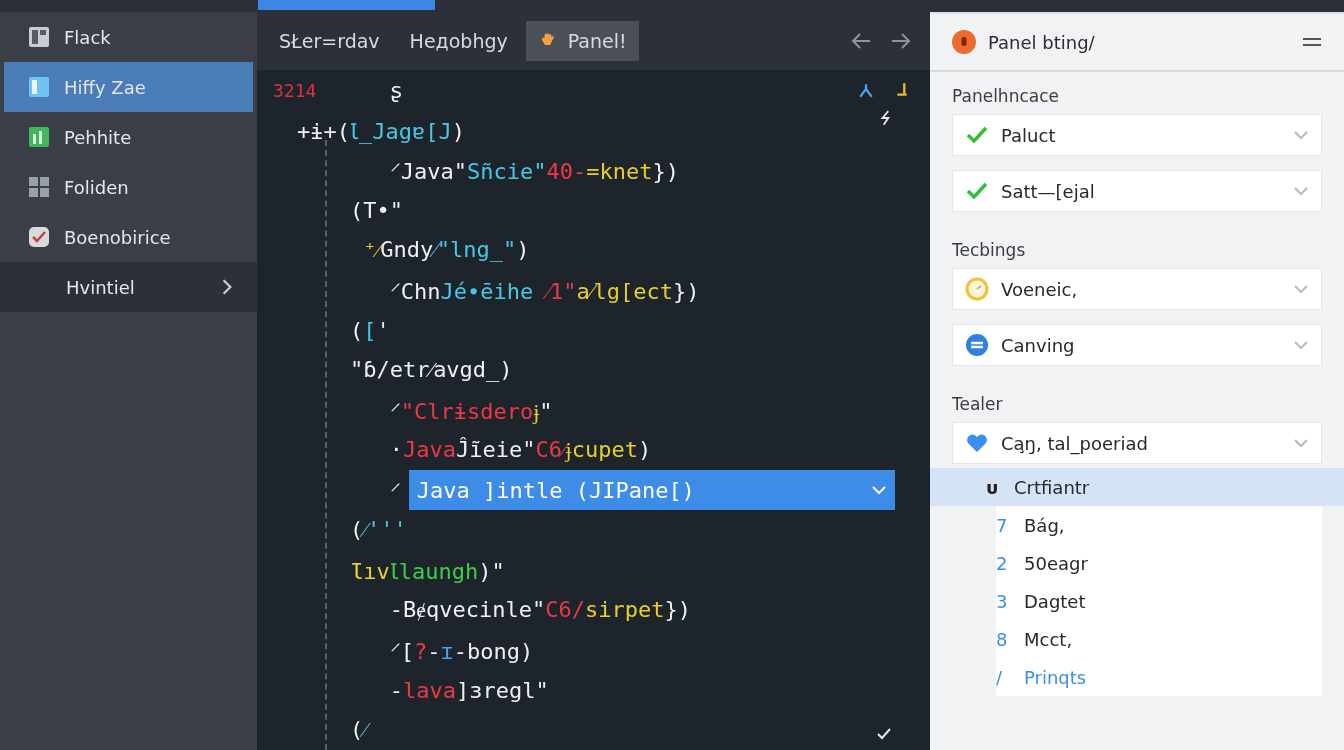  Describe the element at coordinates (470, 411) in the screenshot. I see `code-line: ⸍"Clrɨsderoɉ"` at that location.